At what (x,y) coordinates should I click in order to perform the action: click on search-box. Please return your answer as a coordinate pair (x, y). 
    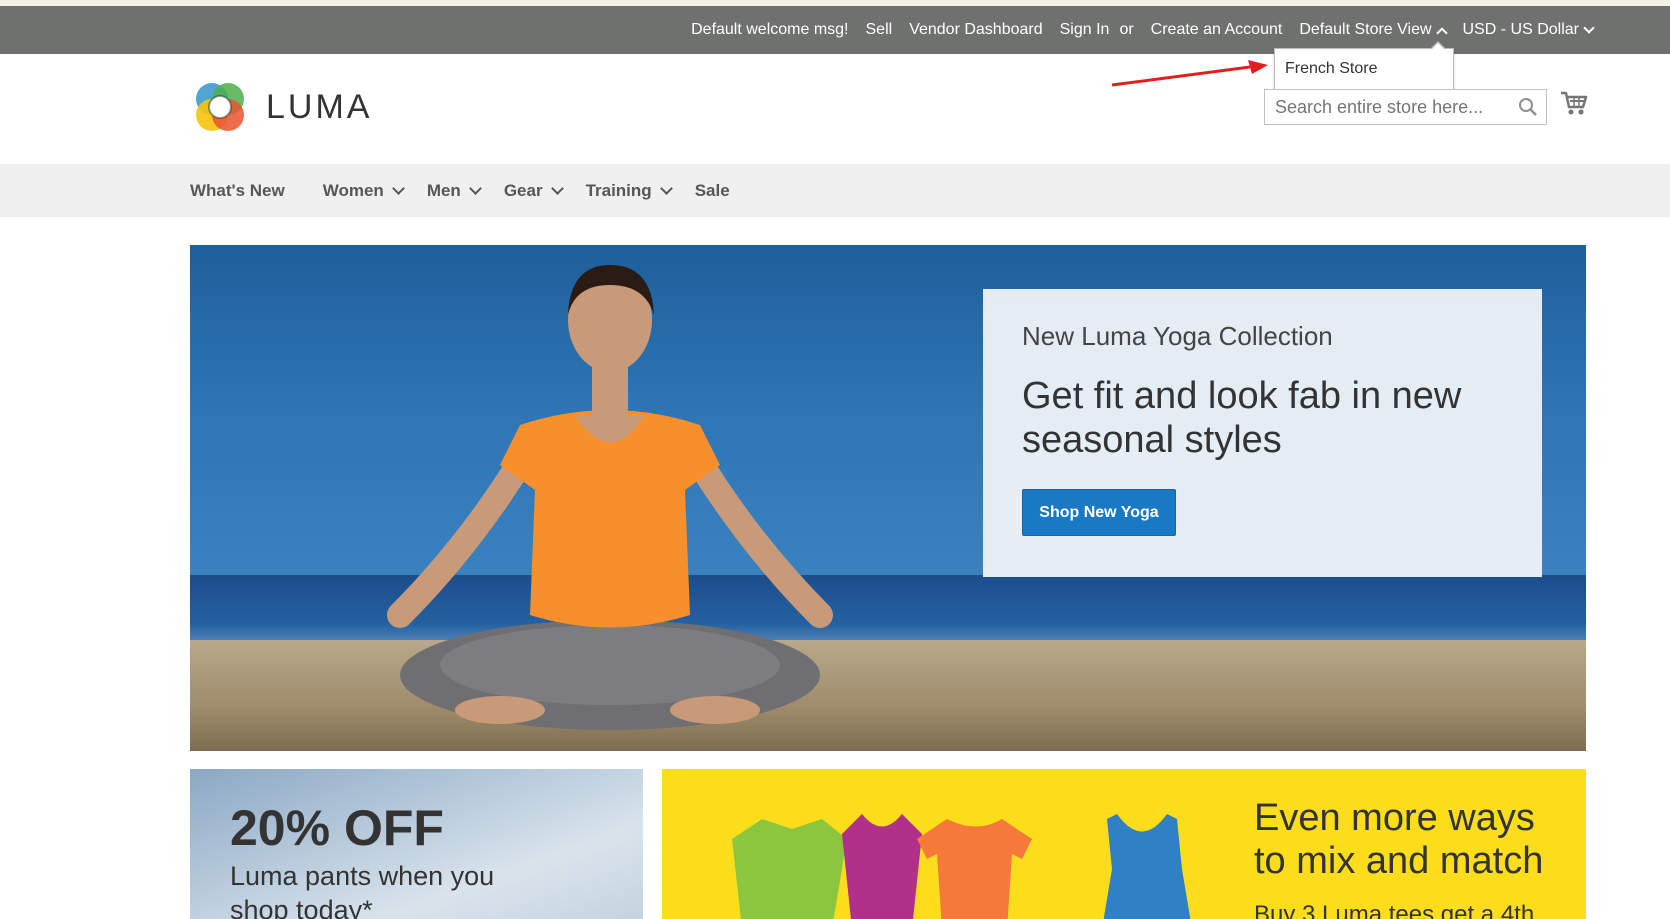
    Looking at the image, I should click on (1405, 107).